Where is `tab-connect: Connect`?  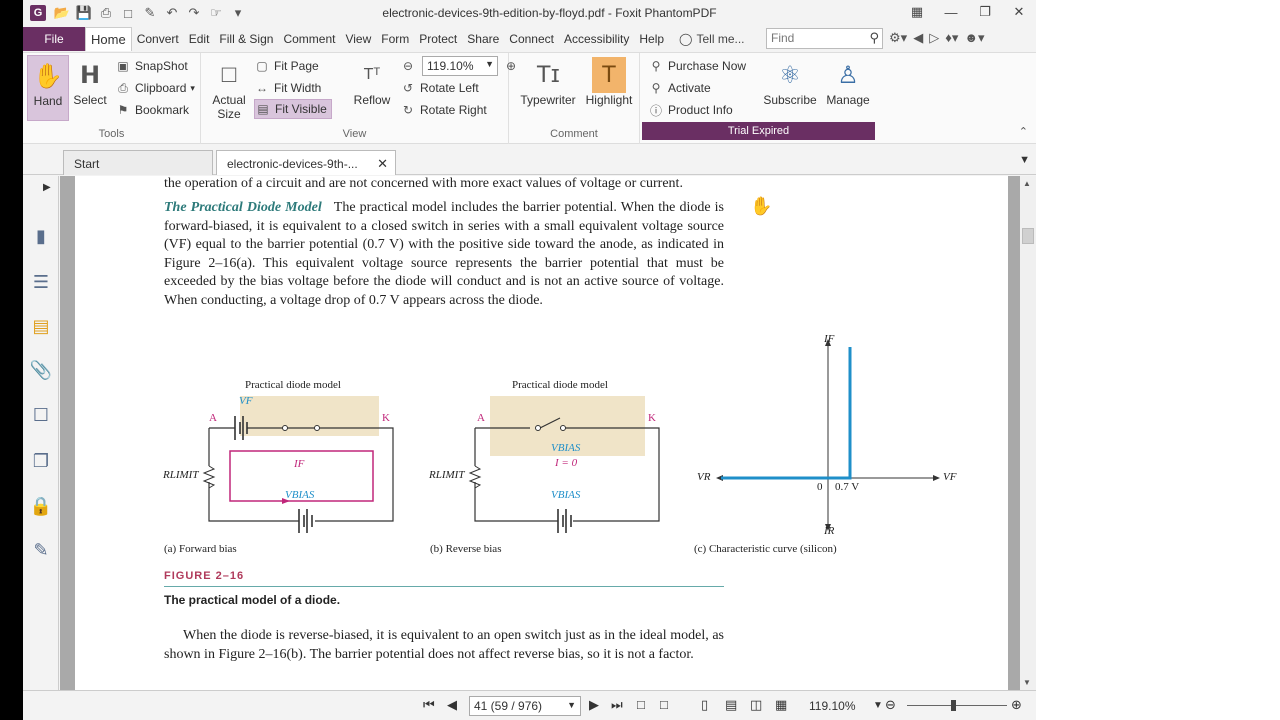
tab-connect: Connect is located at coordinates (531, 39).